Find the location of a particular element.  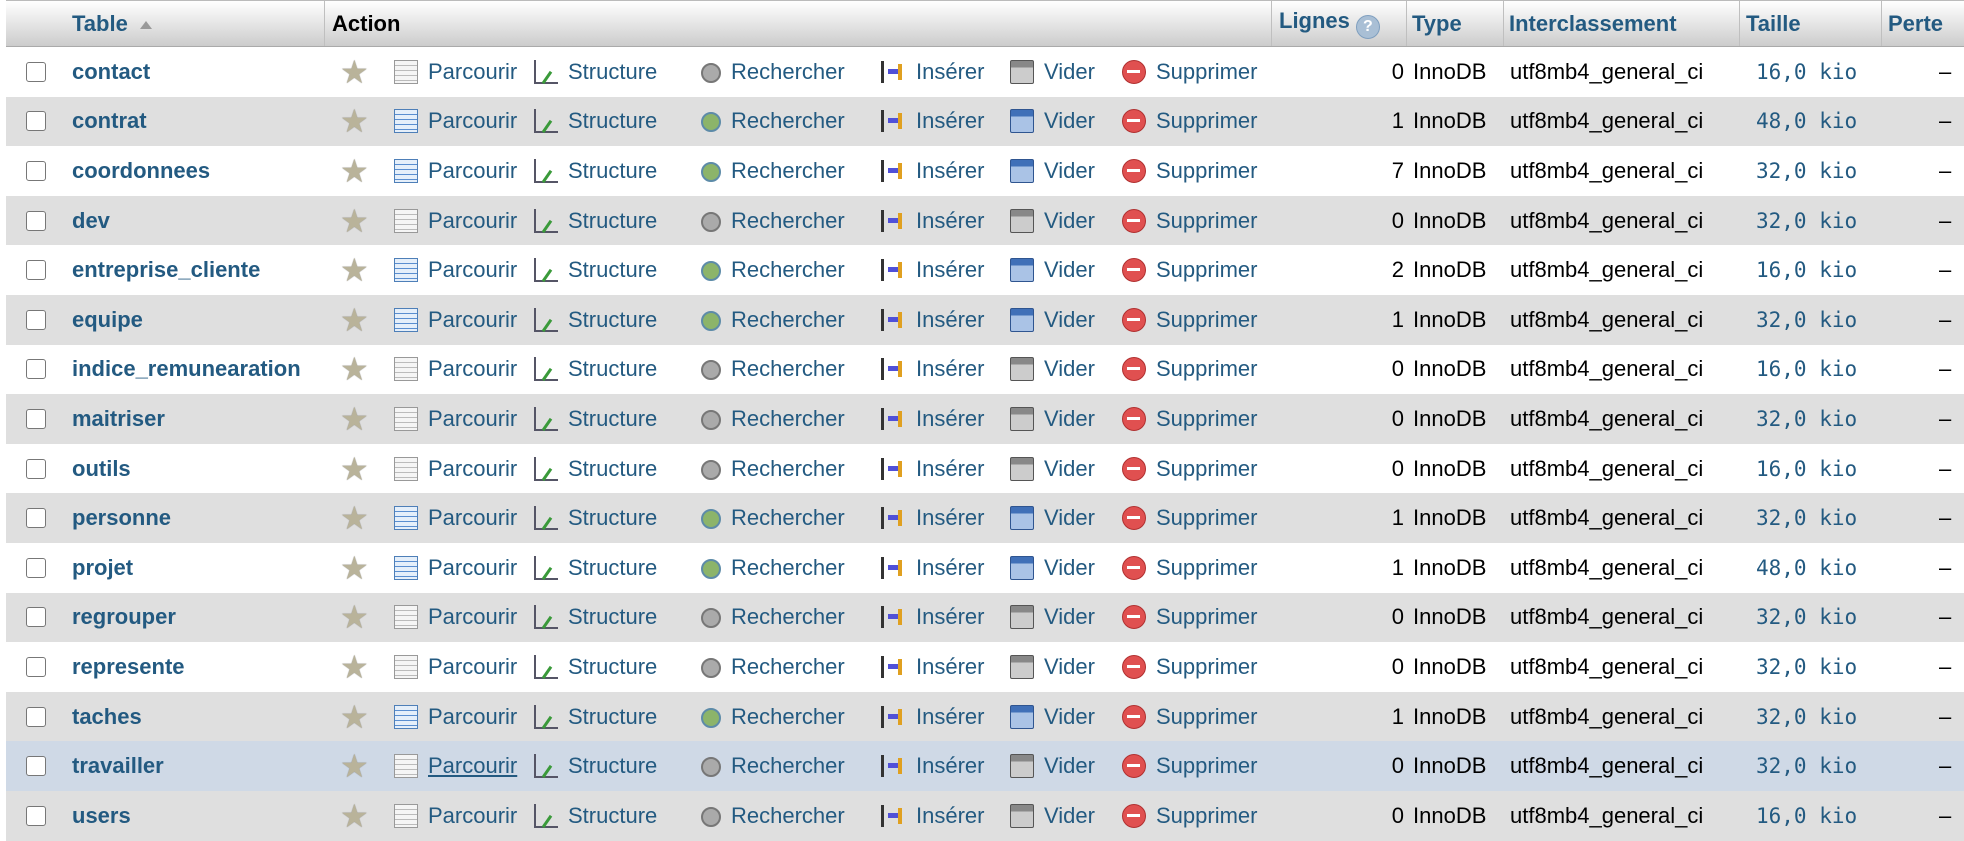

table-name-link: projet is located at coordinates (102, 568).